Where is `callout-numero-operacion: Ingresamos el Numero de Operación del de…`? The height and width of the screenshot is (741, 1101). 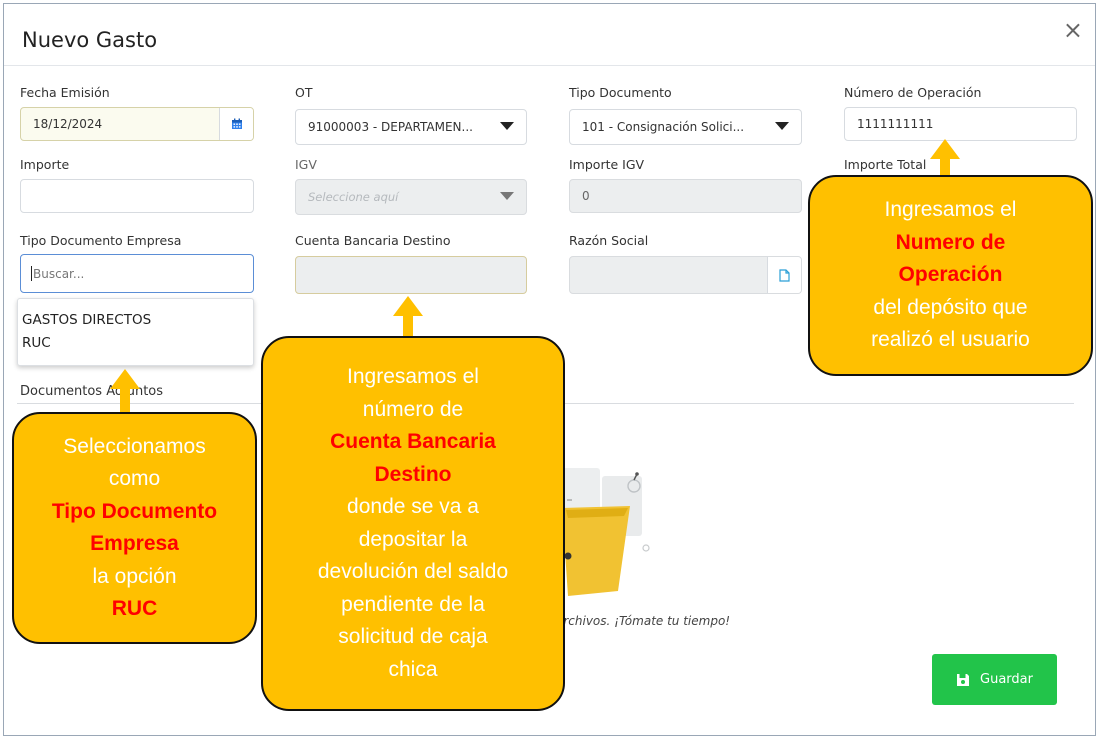 callout-numero-operacion: Ingresamos el Numero de Operación del de… is located at coordinates (950, 275).